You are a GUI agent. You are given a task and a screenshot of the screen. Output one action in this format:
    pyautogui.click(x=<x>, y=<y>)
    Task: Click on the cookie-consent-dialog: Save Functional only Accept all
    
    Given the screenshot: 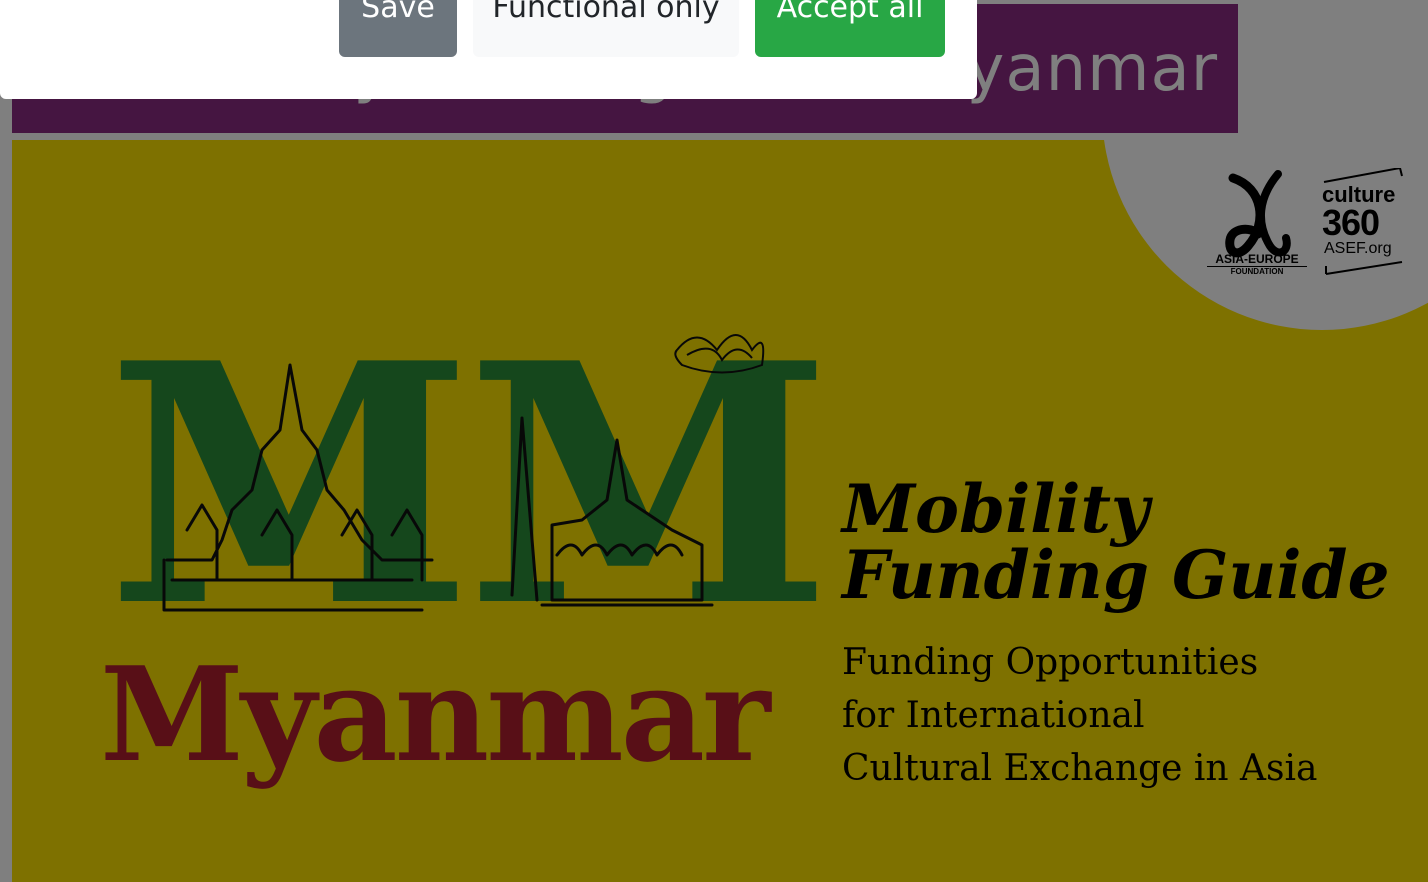 What is the action you would take?
    pyautogui.click(x=488, y=49)
    